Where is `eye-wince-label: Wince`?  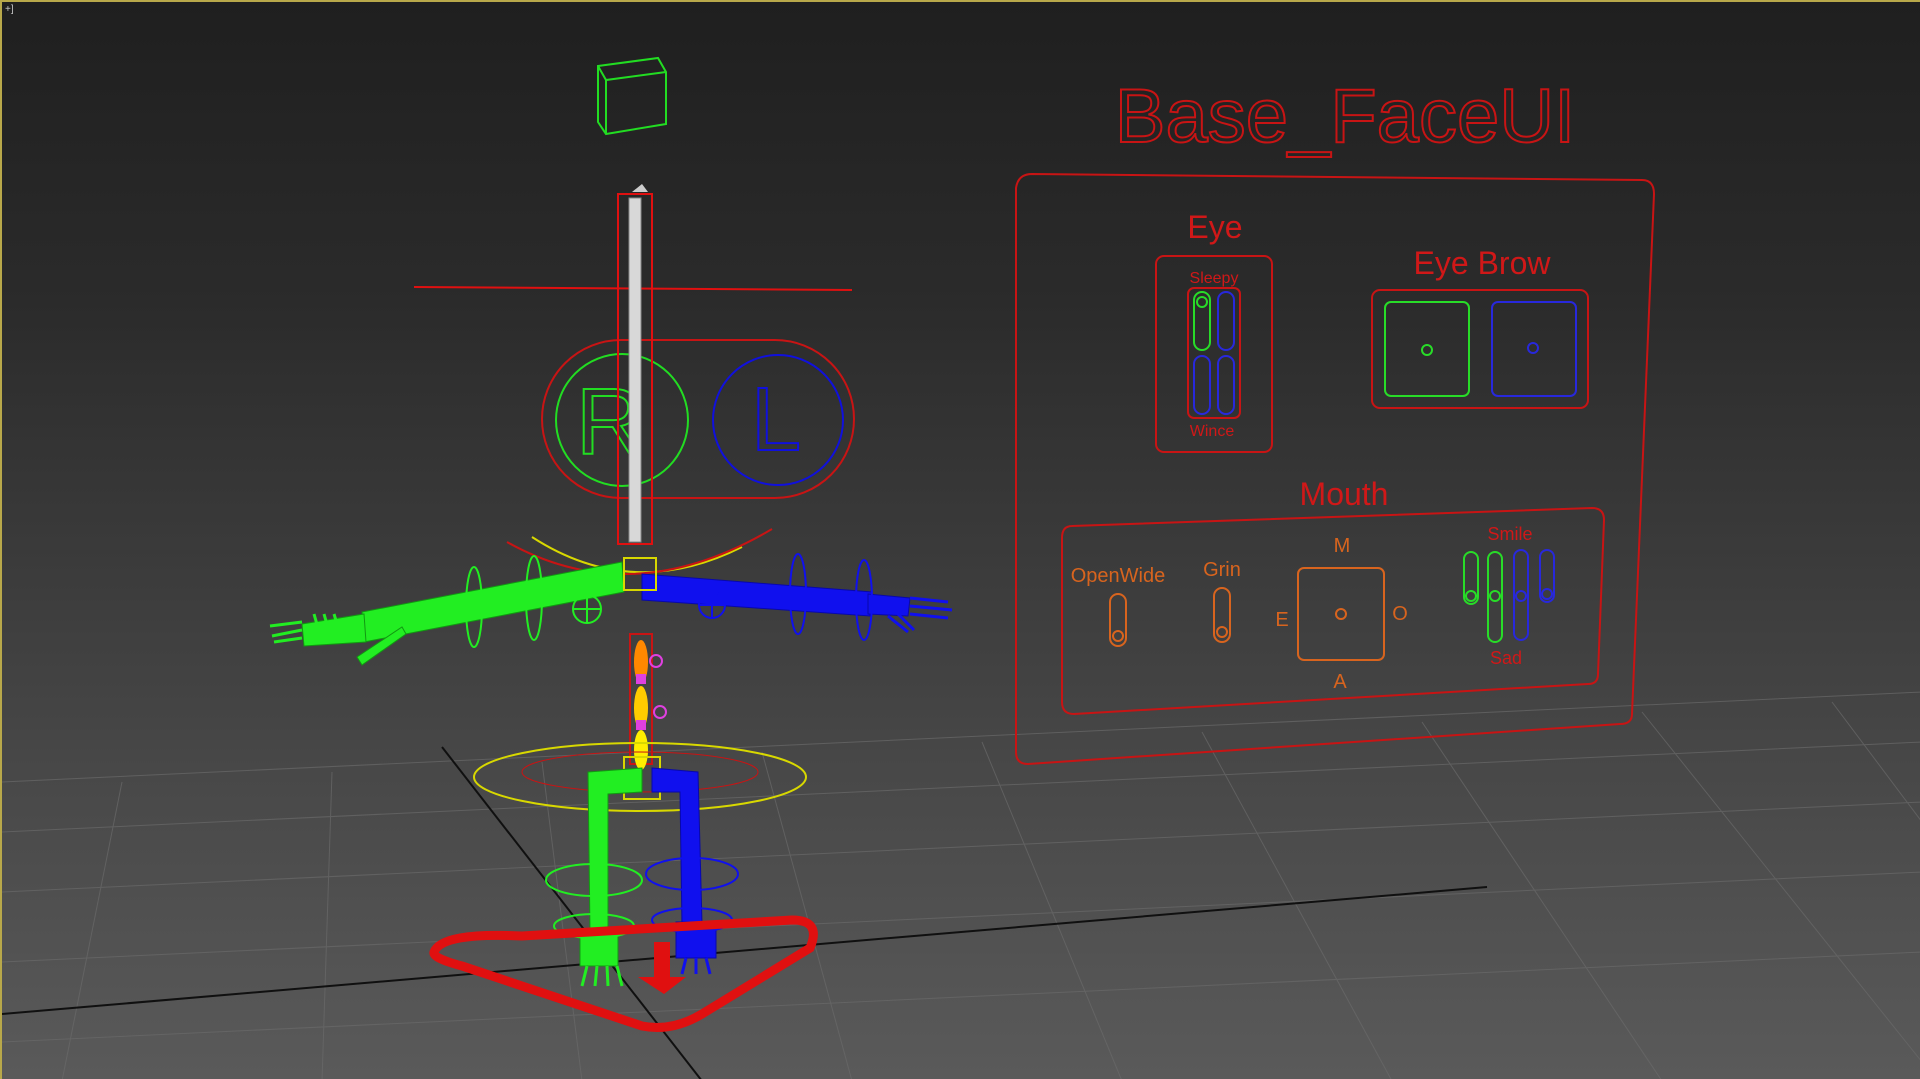 eye-wince-label: Wince is located at coordinates (1212, 431).